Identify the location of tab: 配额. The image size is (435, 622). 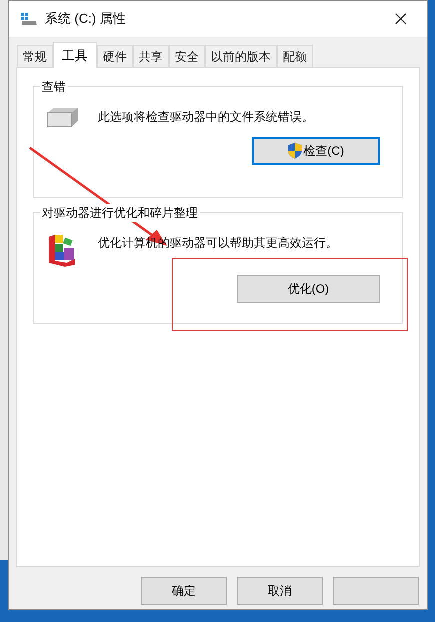
(295, 56).